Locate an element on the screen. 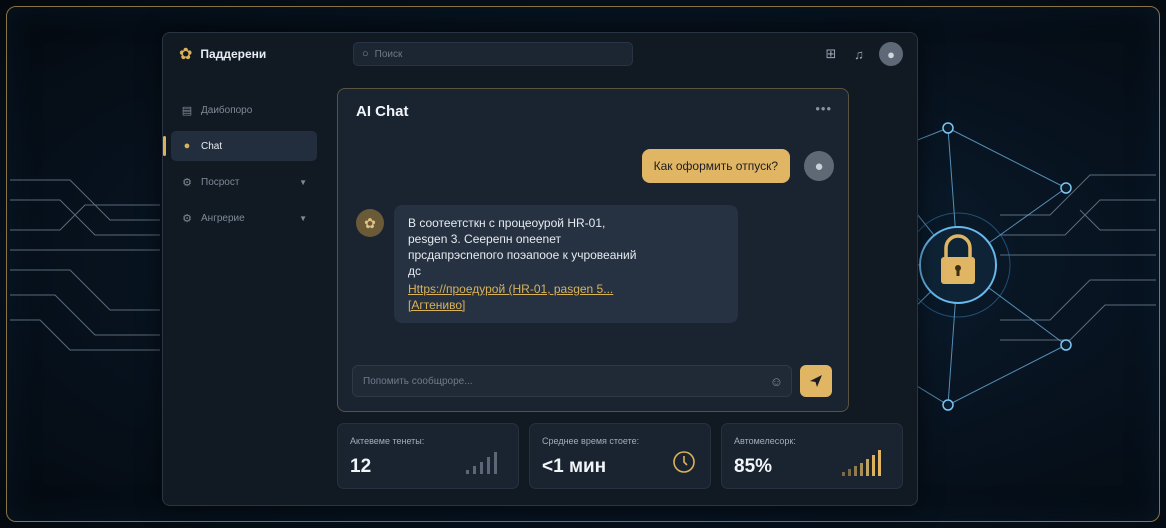 This screenshot has height=528, width=1166. top-bar: ✿ Паддерени ○ ⊞ ♫ ● is located at coordinates (540, 54).